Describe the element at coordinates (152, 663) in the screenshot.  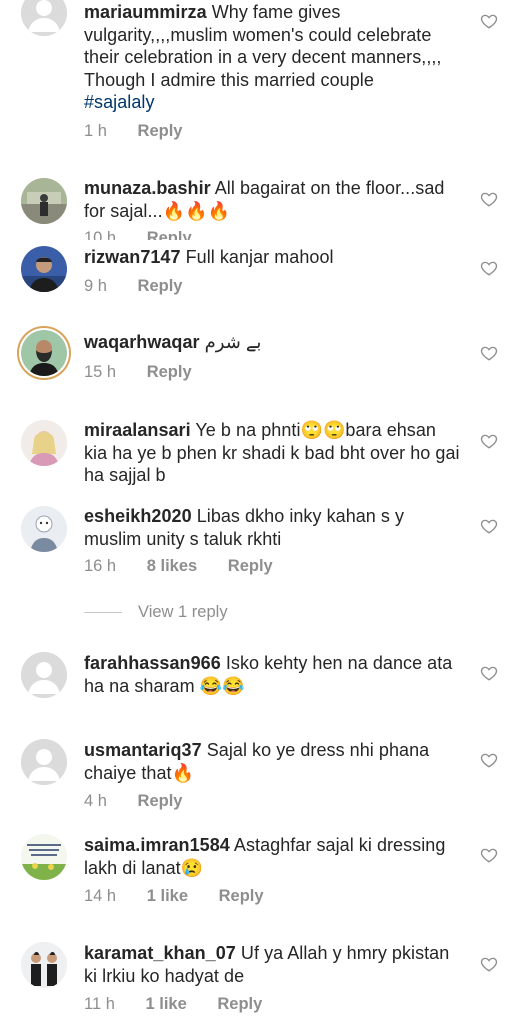
I see `comment-username: farahhassan966` at that location.